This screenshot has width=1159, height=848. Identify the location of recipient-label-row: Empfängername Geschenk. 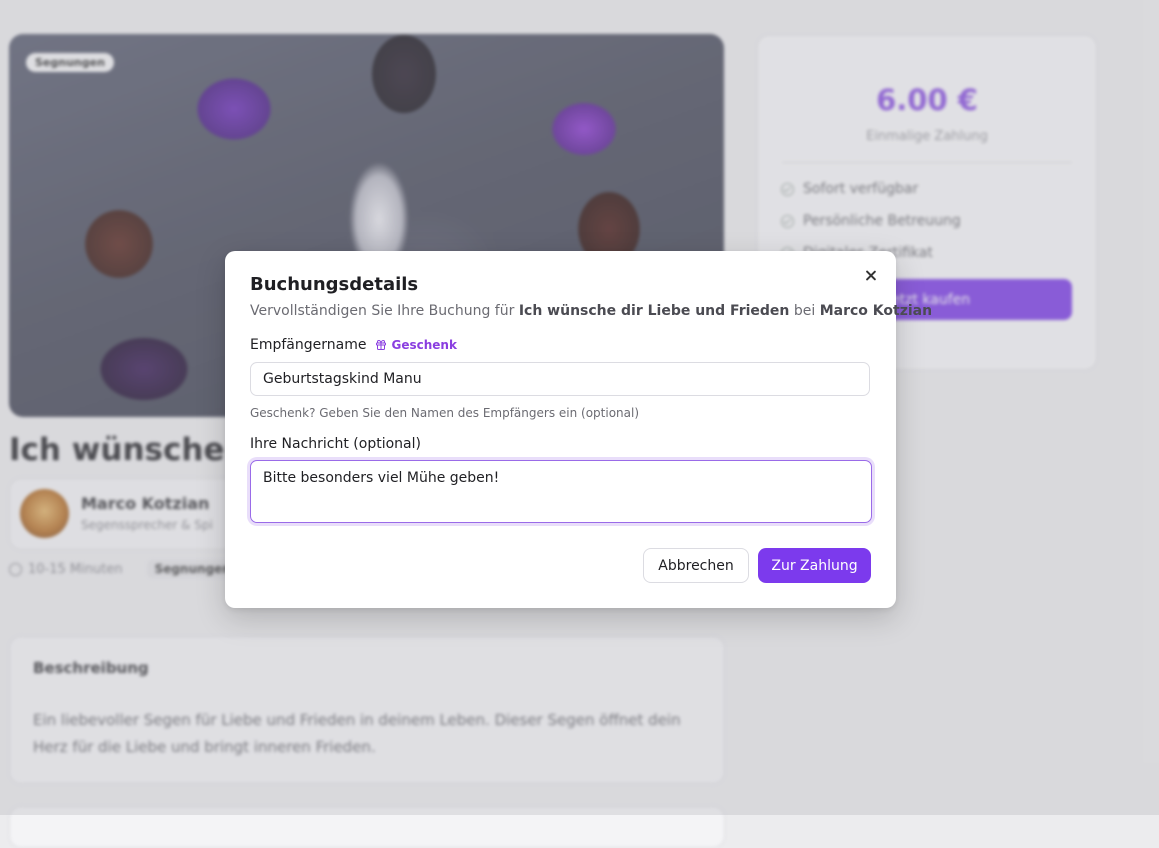
(353, 345).